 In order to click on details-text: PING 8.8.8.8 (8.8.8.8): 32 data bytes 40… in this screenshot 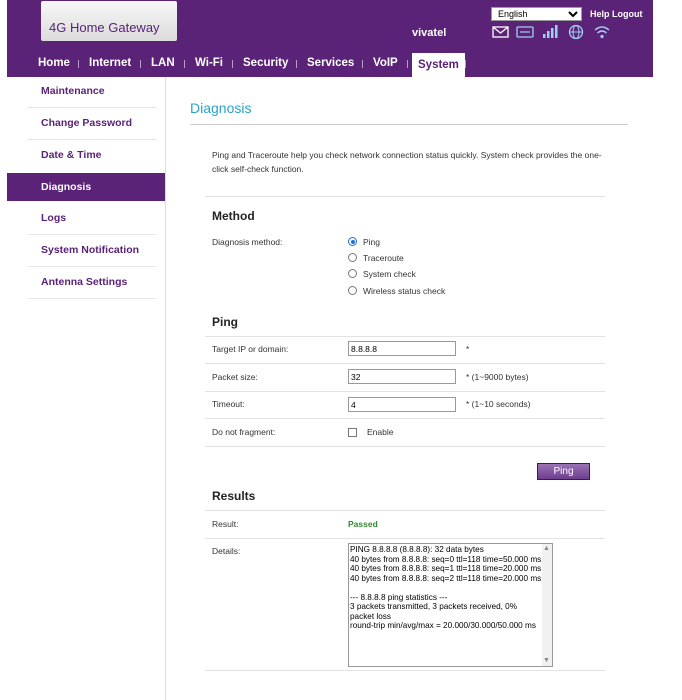, I will do `click(446, 587)`.